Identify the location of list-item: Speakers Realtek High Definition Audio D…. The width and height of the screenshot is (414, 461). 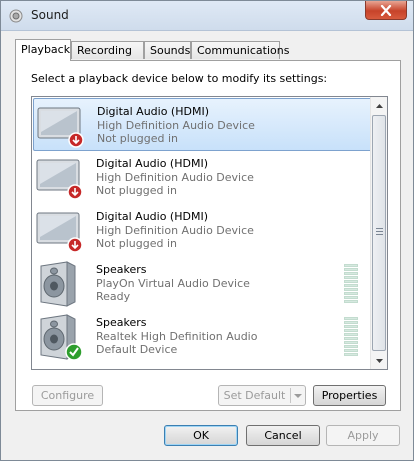
(204, 336).